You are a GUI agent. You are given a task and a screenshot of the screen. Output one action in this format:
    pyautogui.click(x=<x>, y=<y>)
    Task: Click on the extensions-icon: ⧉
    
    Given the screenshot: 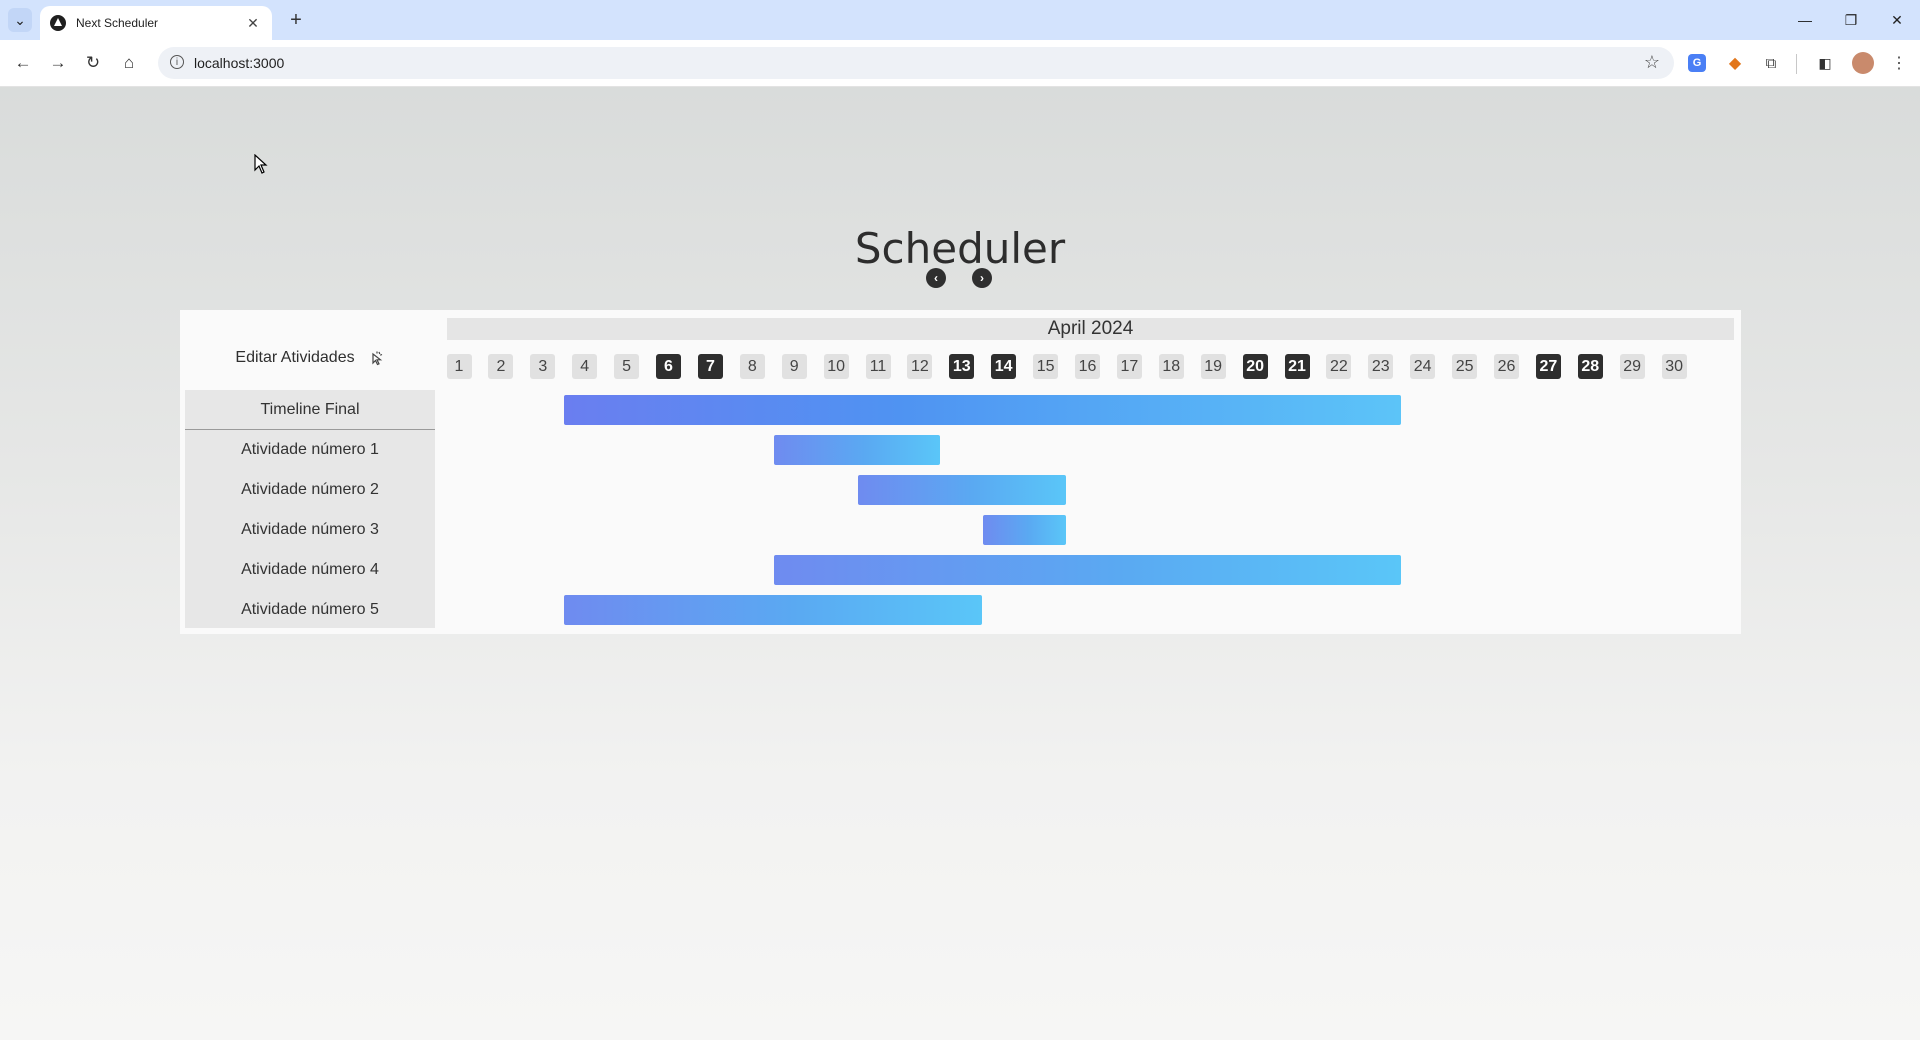 What is the action you would take?
    pyautogui.click(x=1771, y=63)
    